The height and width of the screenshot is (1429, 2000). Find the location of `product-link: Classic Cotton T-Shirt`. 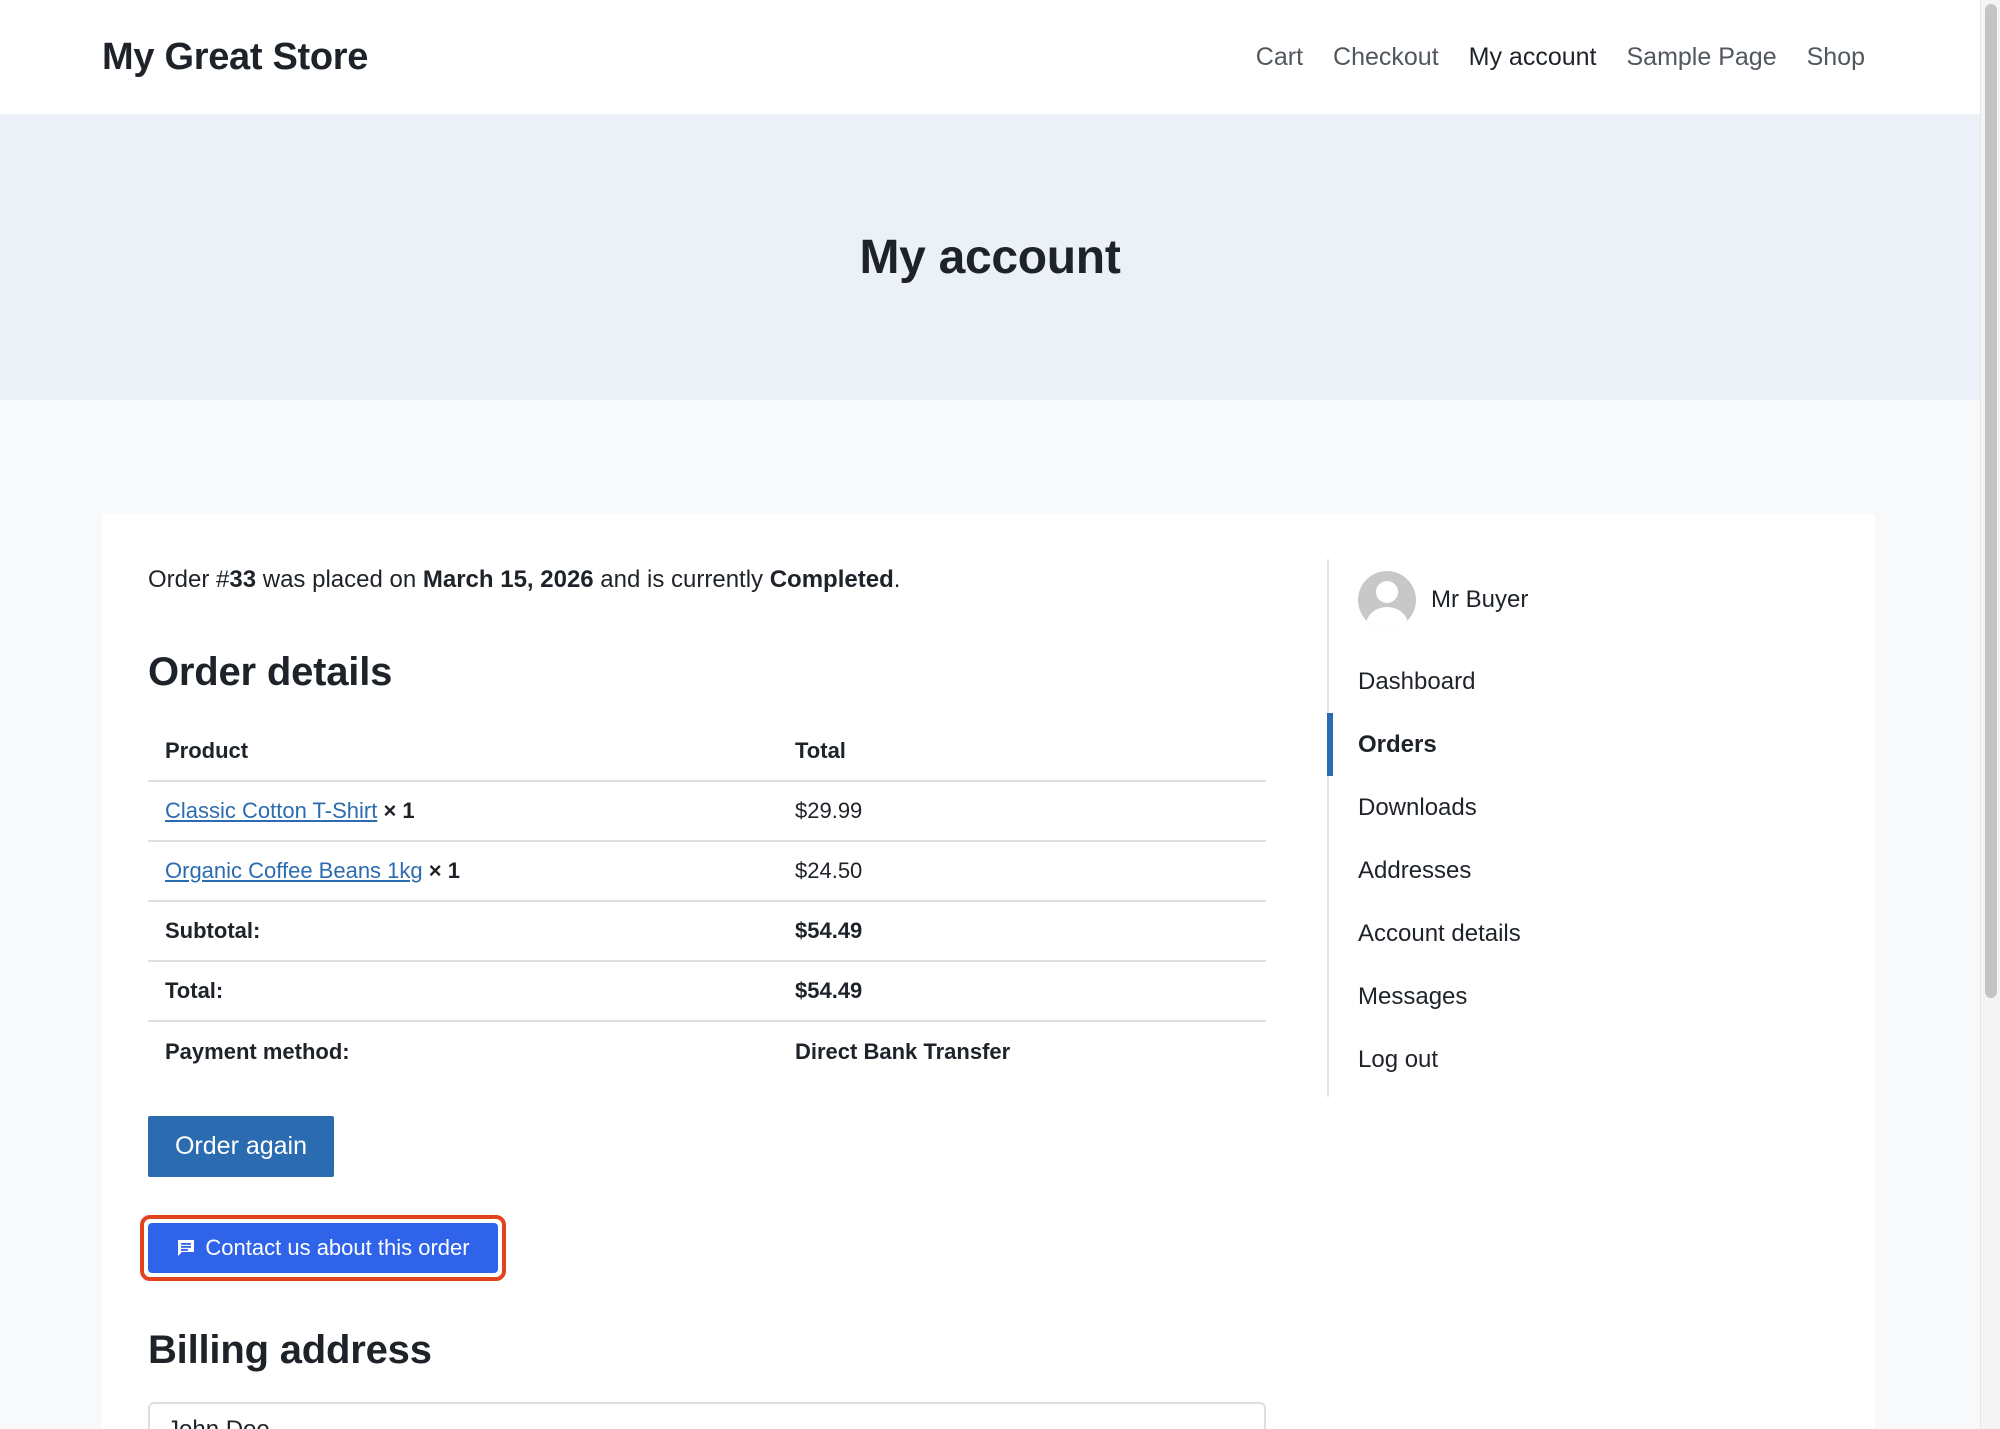

product-link: Classic Cotton T-Shirt is located at coordinates (271, 810).